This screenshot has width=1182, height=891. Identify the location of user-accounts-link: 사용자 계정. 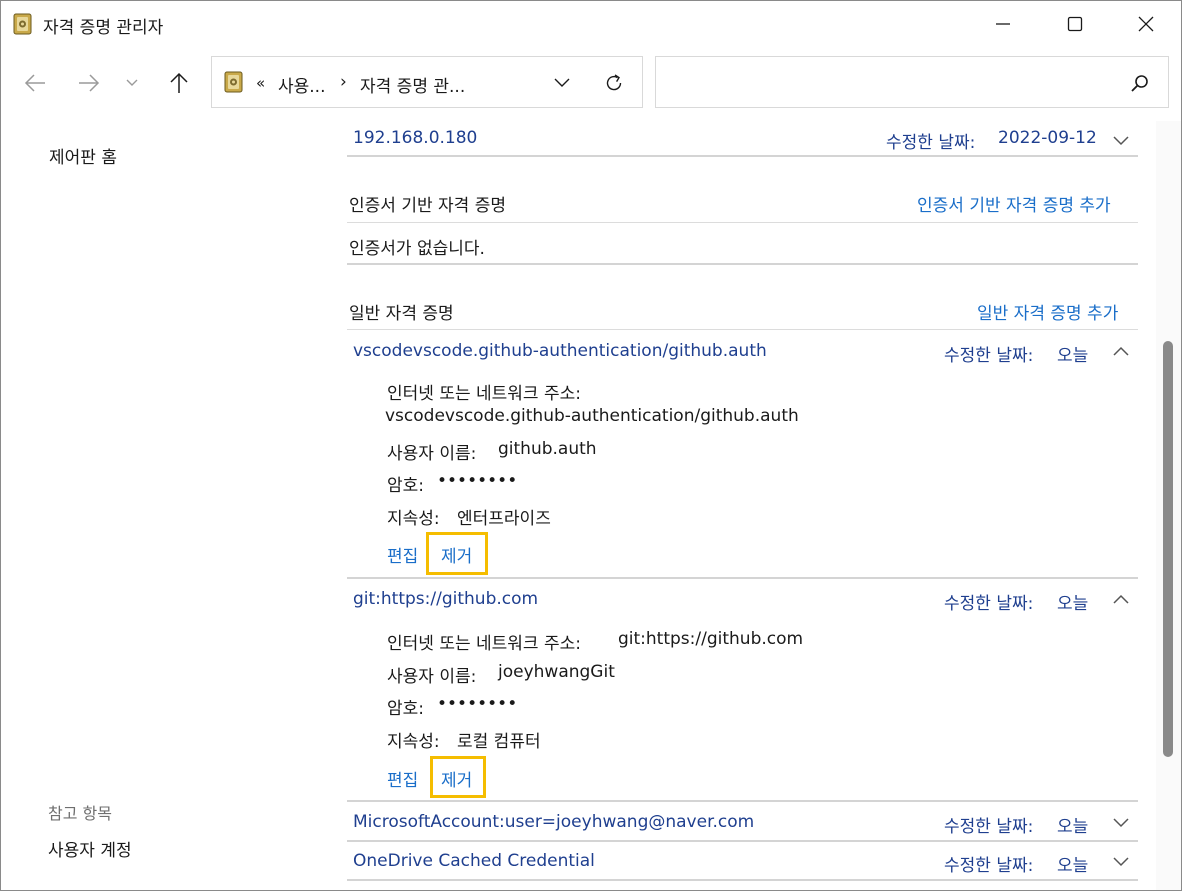
(90, 848).